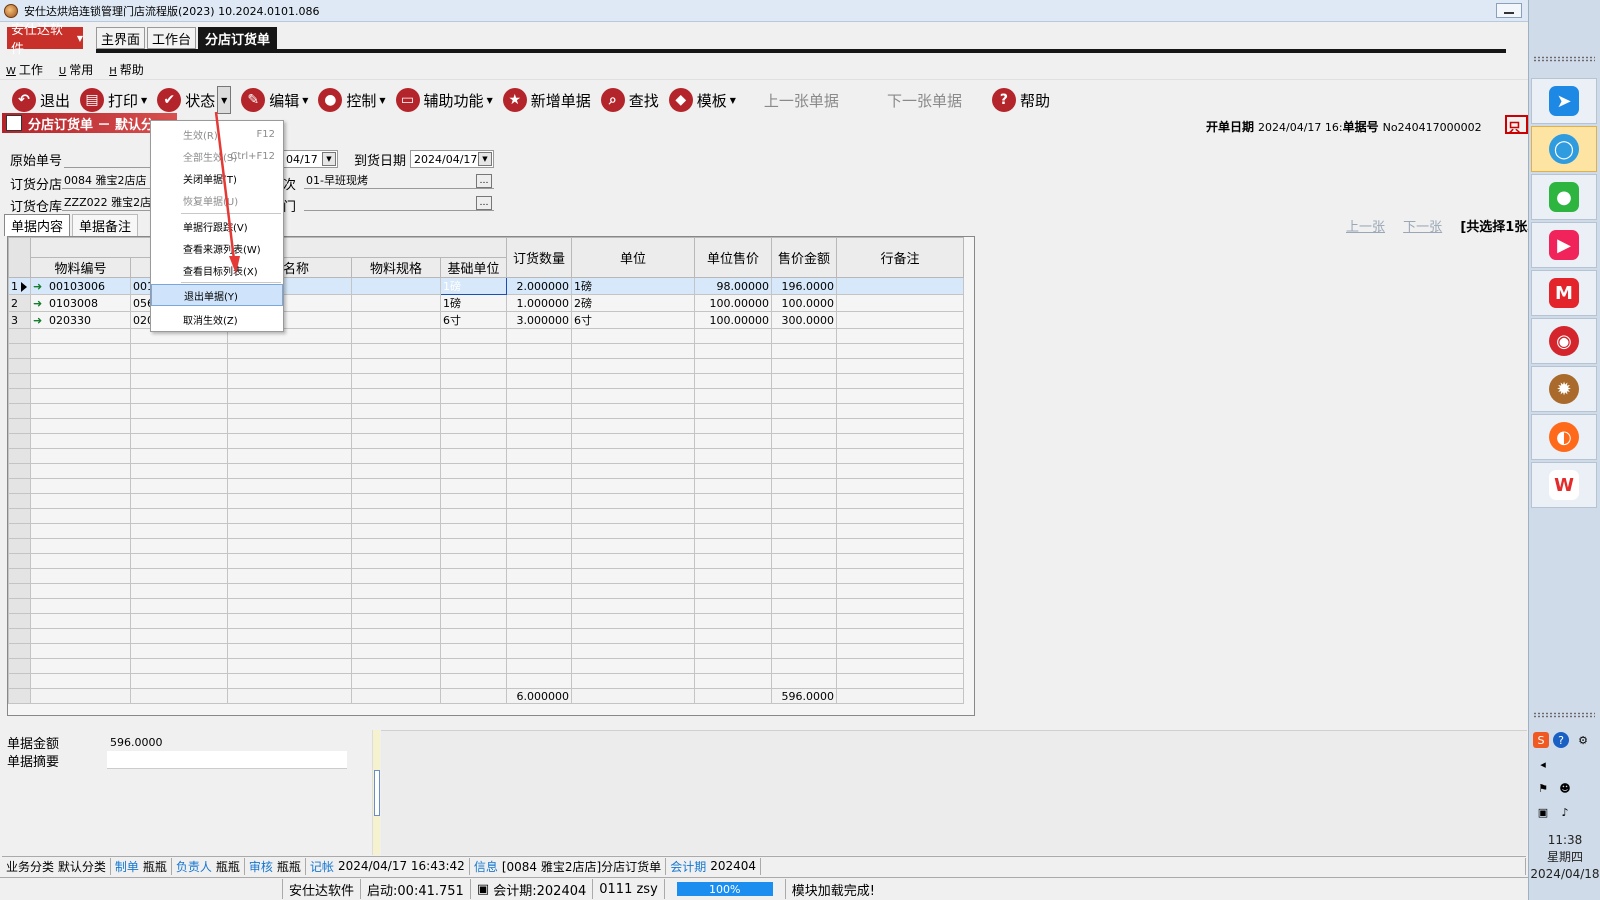 This screenshot has width=1600, height=900. Describe the element at coordinates (224, 100) in the screenshot. I see `status-dropdown-toggle: ▼` at that location.